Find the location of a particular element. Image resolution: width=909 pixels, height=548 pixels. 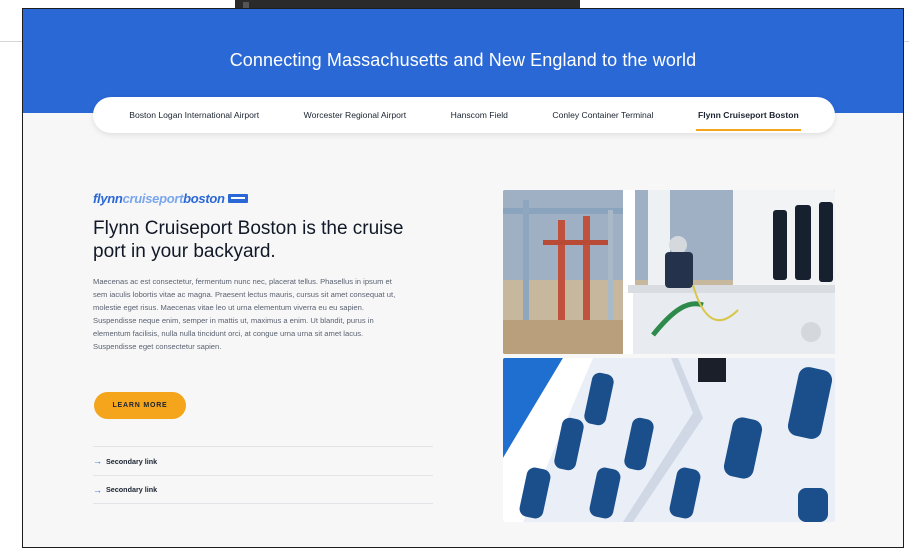

logo-part-flynn: flynn is located at coordinates (108, 198).